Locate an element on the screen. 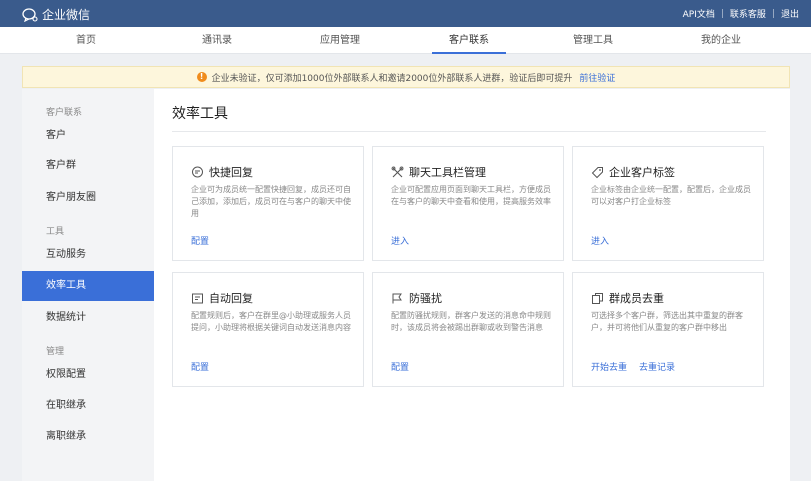 The width and height of the screenshot is (811, 481). page-title: 效率工具 is located at coordinates (200, 114).